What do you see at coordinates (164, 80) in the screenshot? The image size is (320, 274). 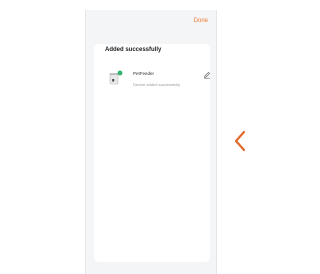 I see `device-row: PetFeeder Device added successfully` at bounding box center [164, 80].